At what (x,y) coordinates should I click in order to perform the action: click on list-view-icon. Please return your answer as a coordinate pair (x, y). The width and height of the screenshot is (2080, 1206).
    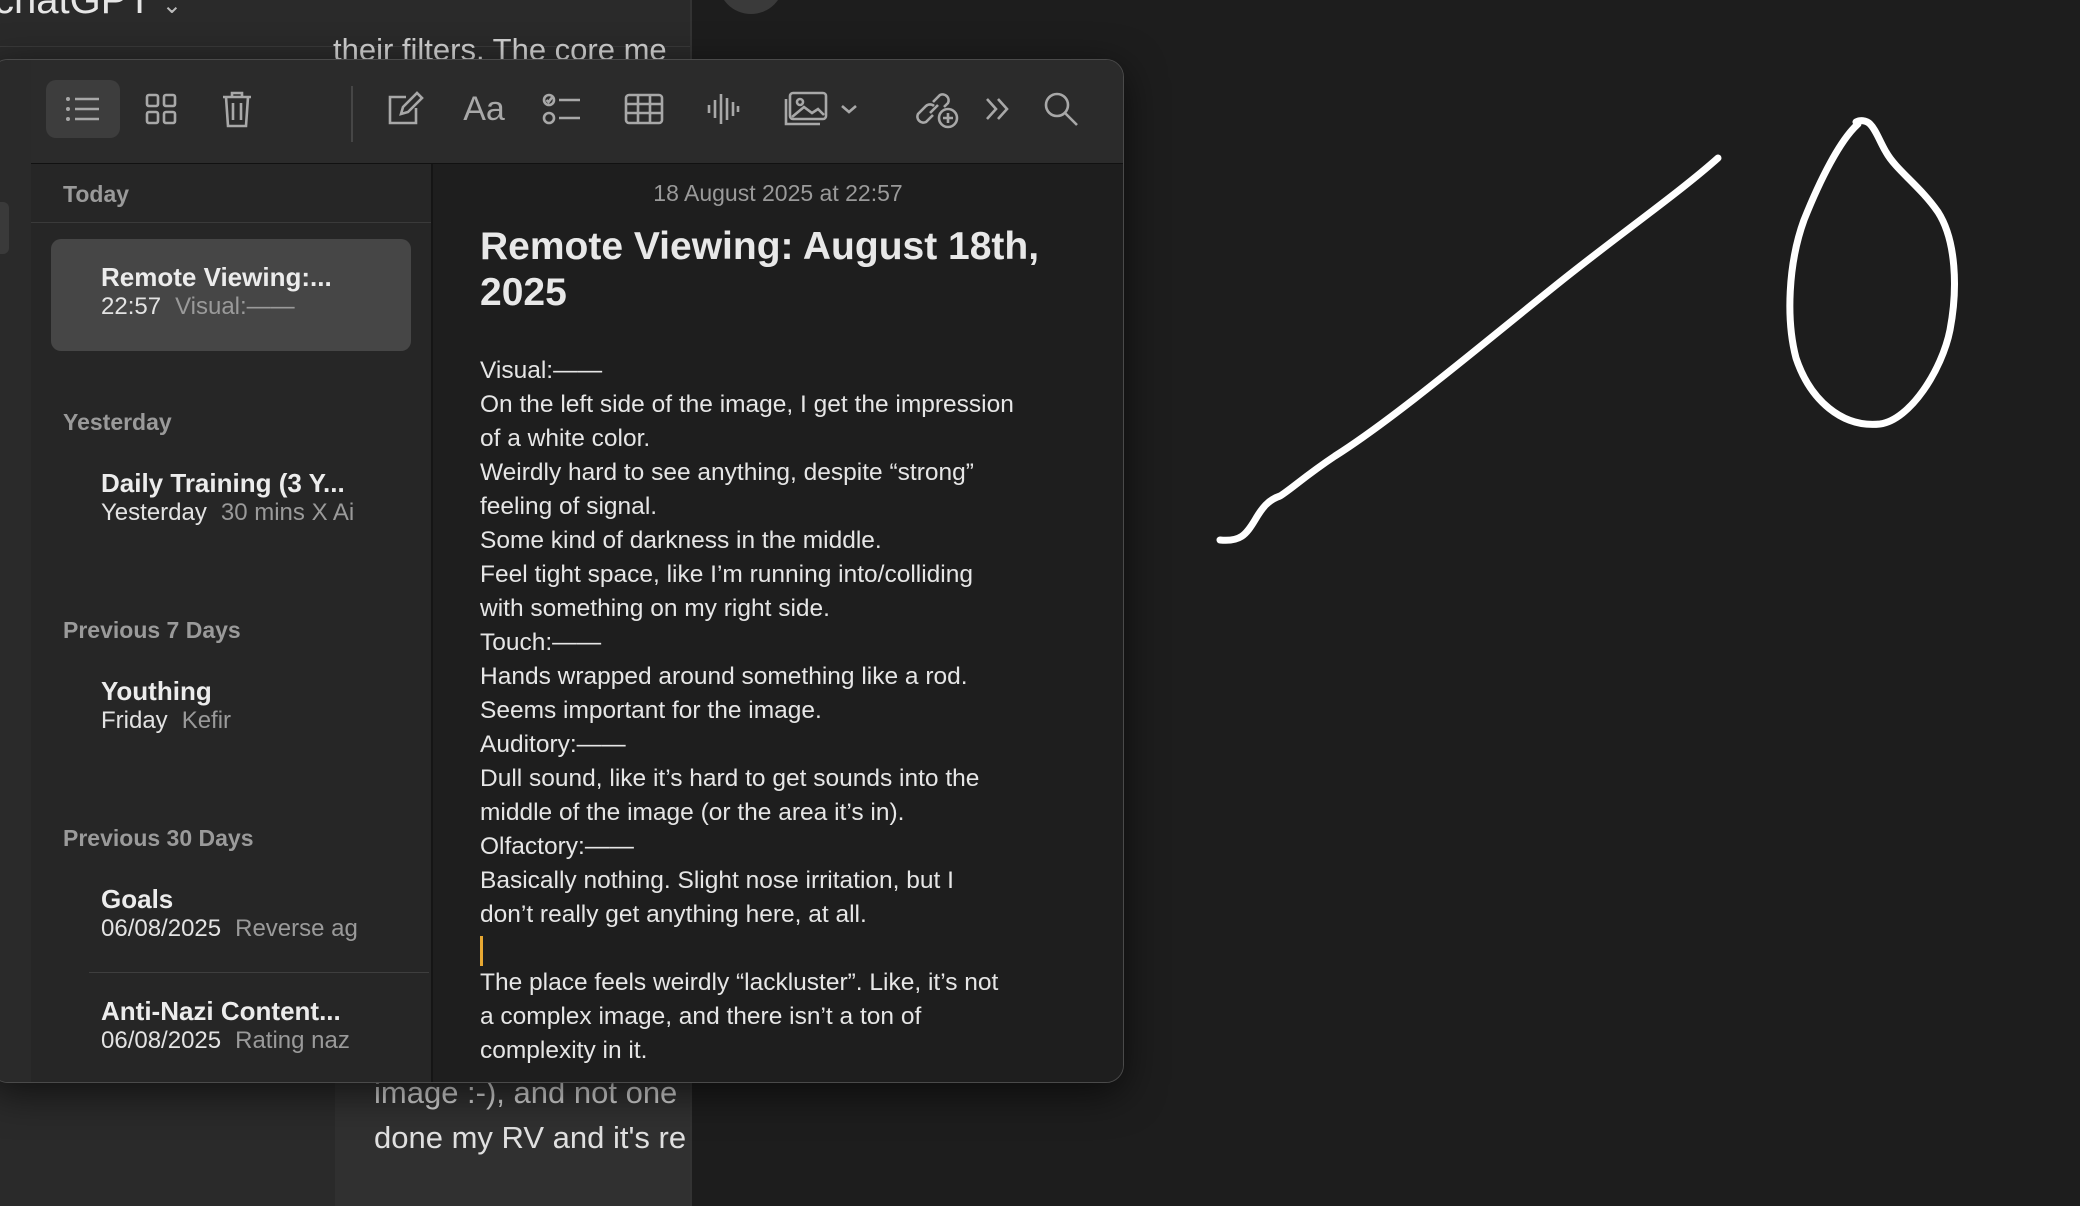
    Looking at the image, I should click on (82, 109).